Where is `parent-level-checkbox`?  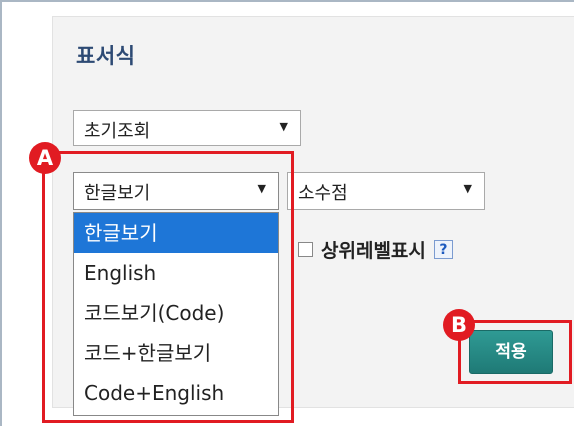
parent-level-checkbox is located at coordinates (305, 249).